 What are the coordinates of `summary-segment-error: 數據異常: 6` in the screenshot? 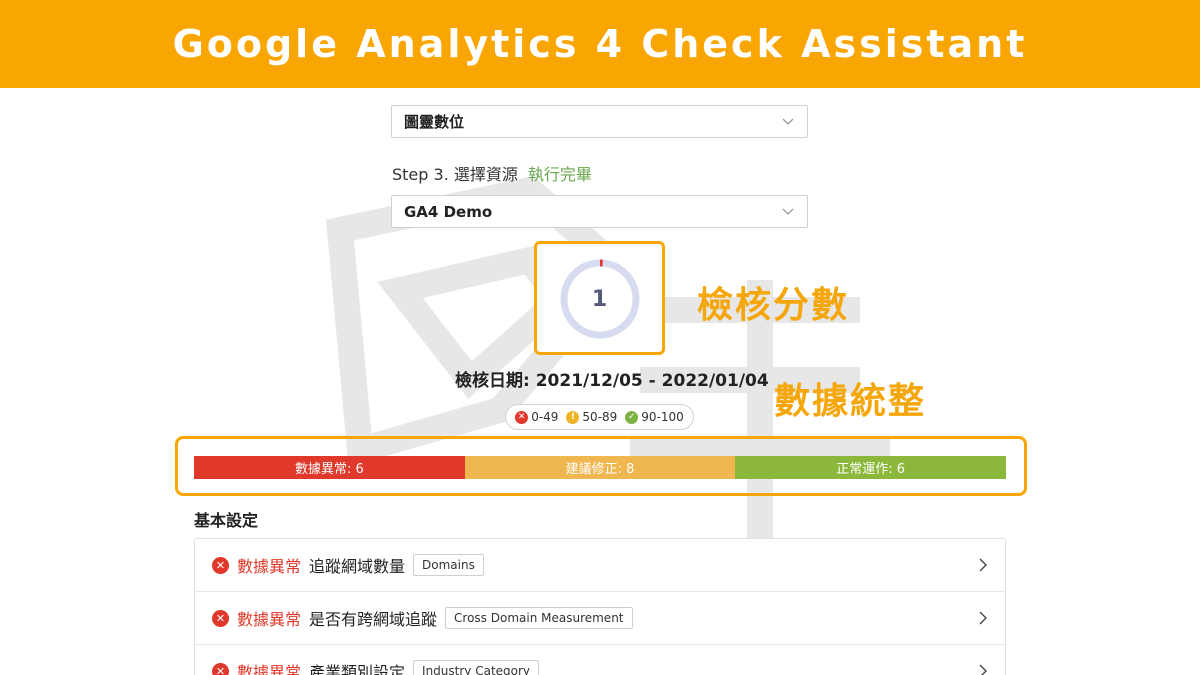 It's located at (329, 467).